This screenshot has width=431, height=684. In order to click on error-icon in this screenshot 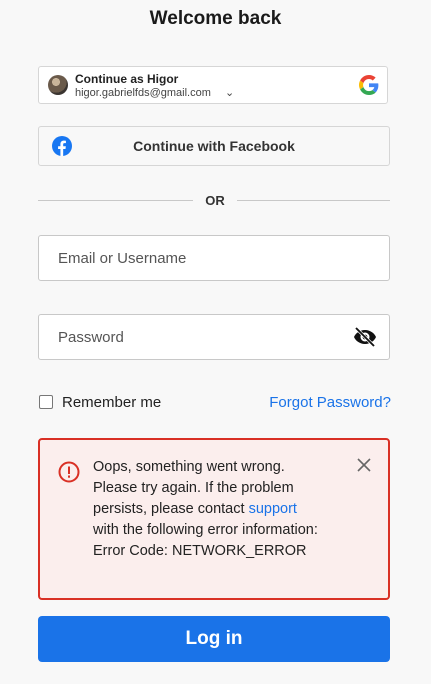, I will do `click(69, 472)`.